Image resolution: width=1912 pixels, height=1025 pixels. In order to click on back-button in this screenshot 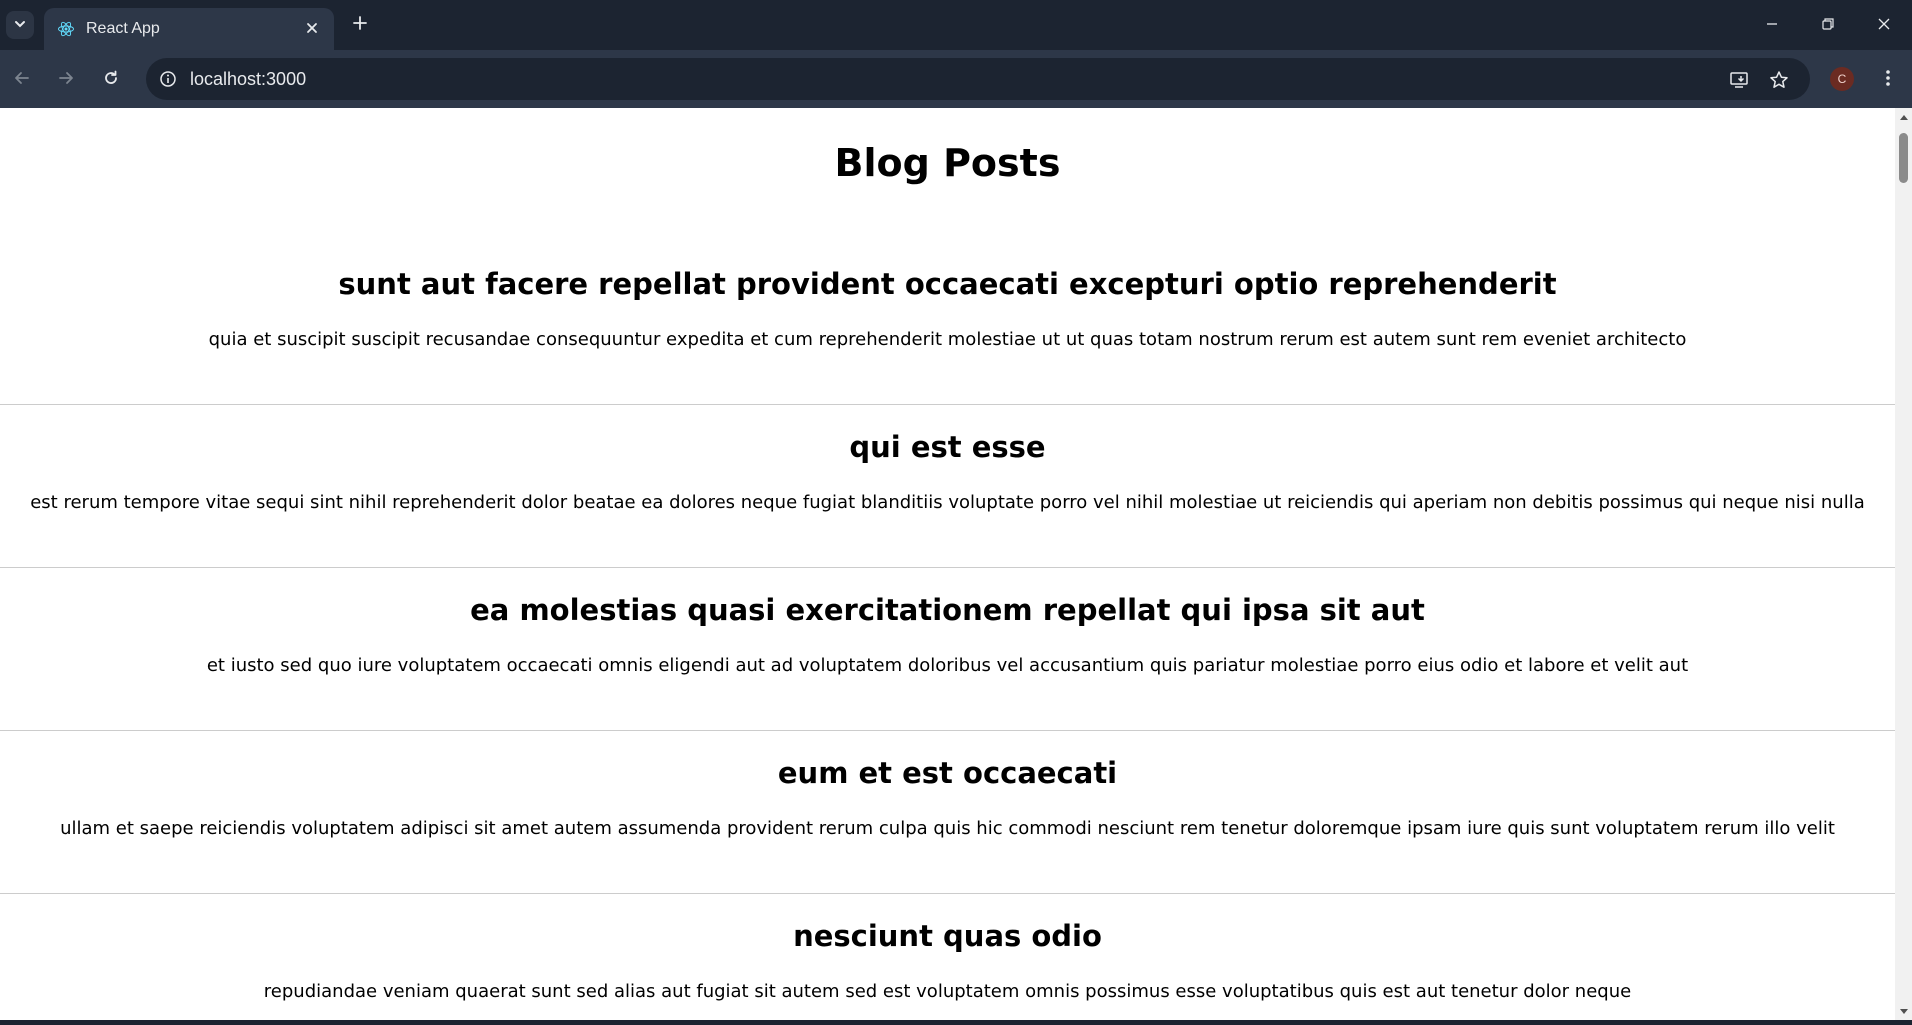, I will do `click(22, 80)`.